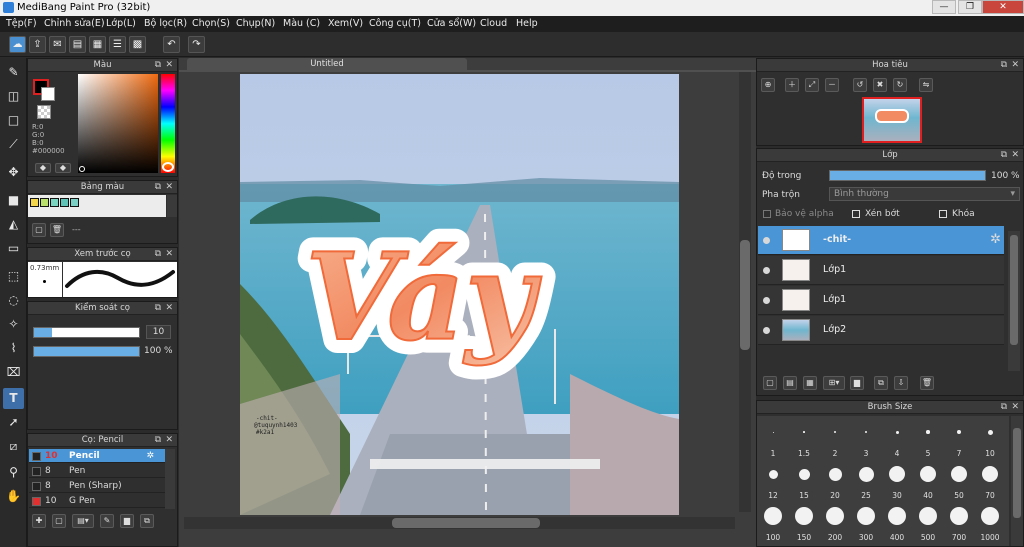  Describe the element at coordinates (767, 214) in the screenshot. I see `protect-alpha-checkbox` at that location.